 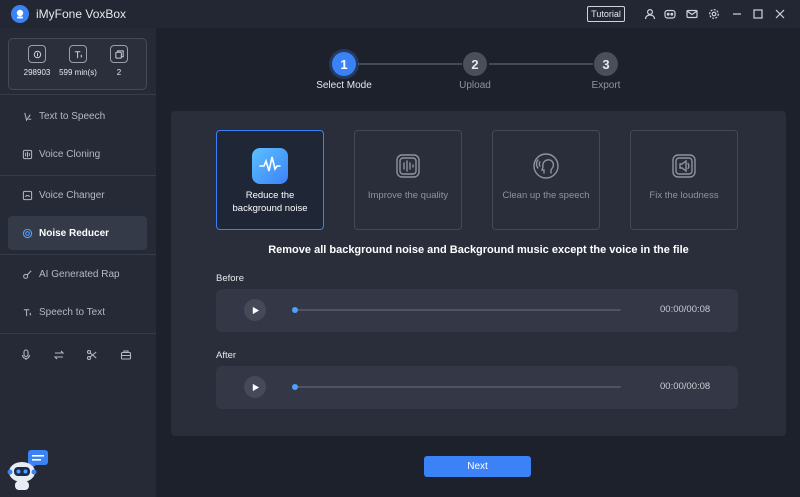 What do you see at coordinates (650, 14) in the screenshot?
I see `user-icon` at bounding box center [650, 14].